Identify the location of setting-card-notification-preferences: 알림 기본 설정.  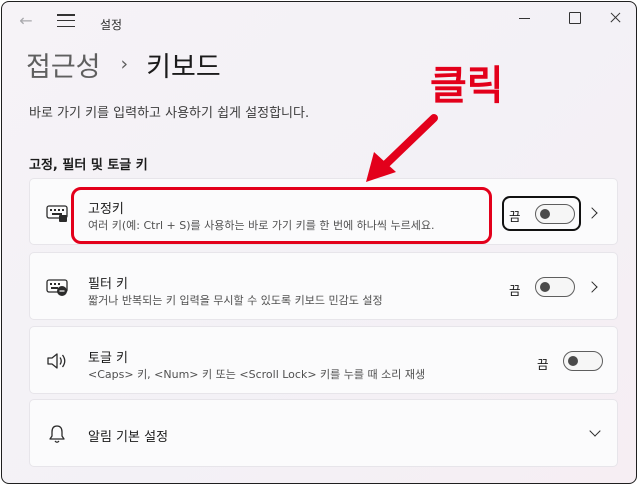
(323, 433).